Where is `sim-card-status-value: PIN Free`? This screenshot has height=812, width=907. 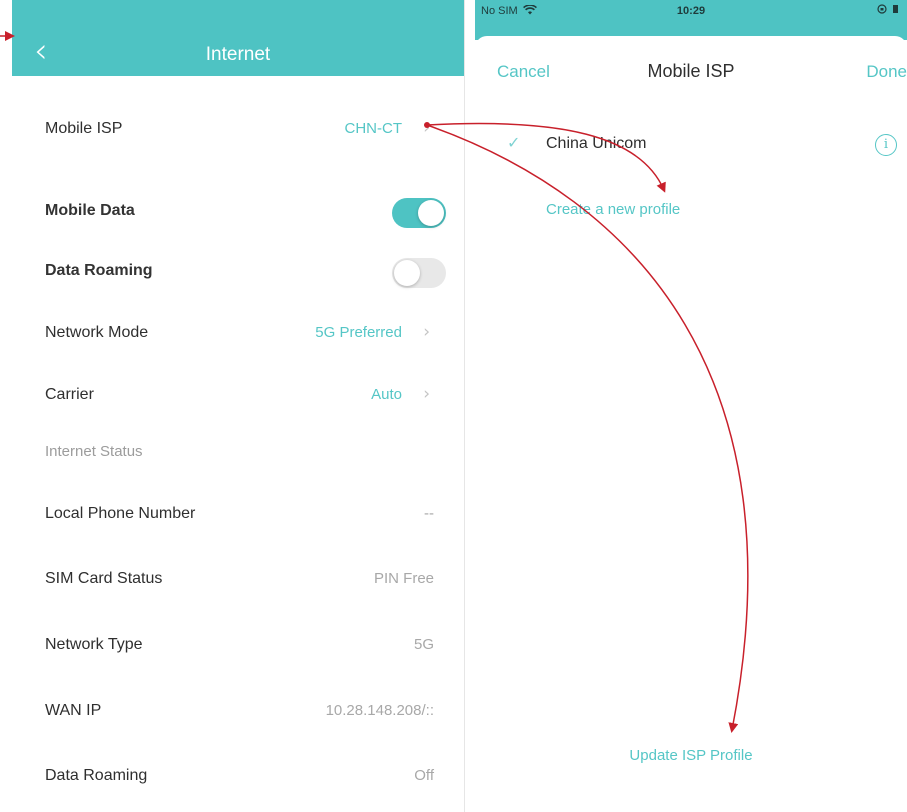 sim-card-status-value: PIN Free is located at coordinates (403, 578).